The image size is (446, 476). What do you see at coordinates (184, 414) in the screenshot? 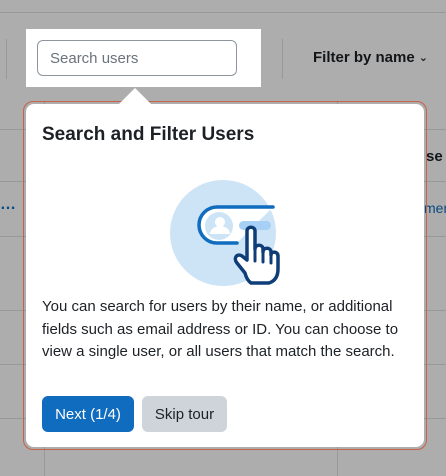
I see `skip-tour-button: Skip tour` at bounding box center [184, 414].